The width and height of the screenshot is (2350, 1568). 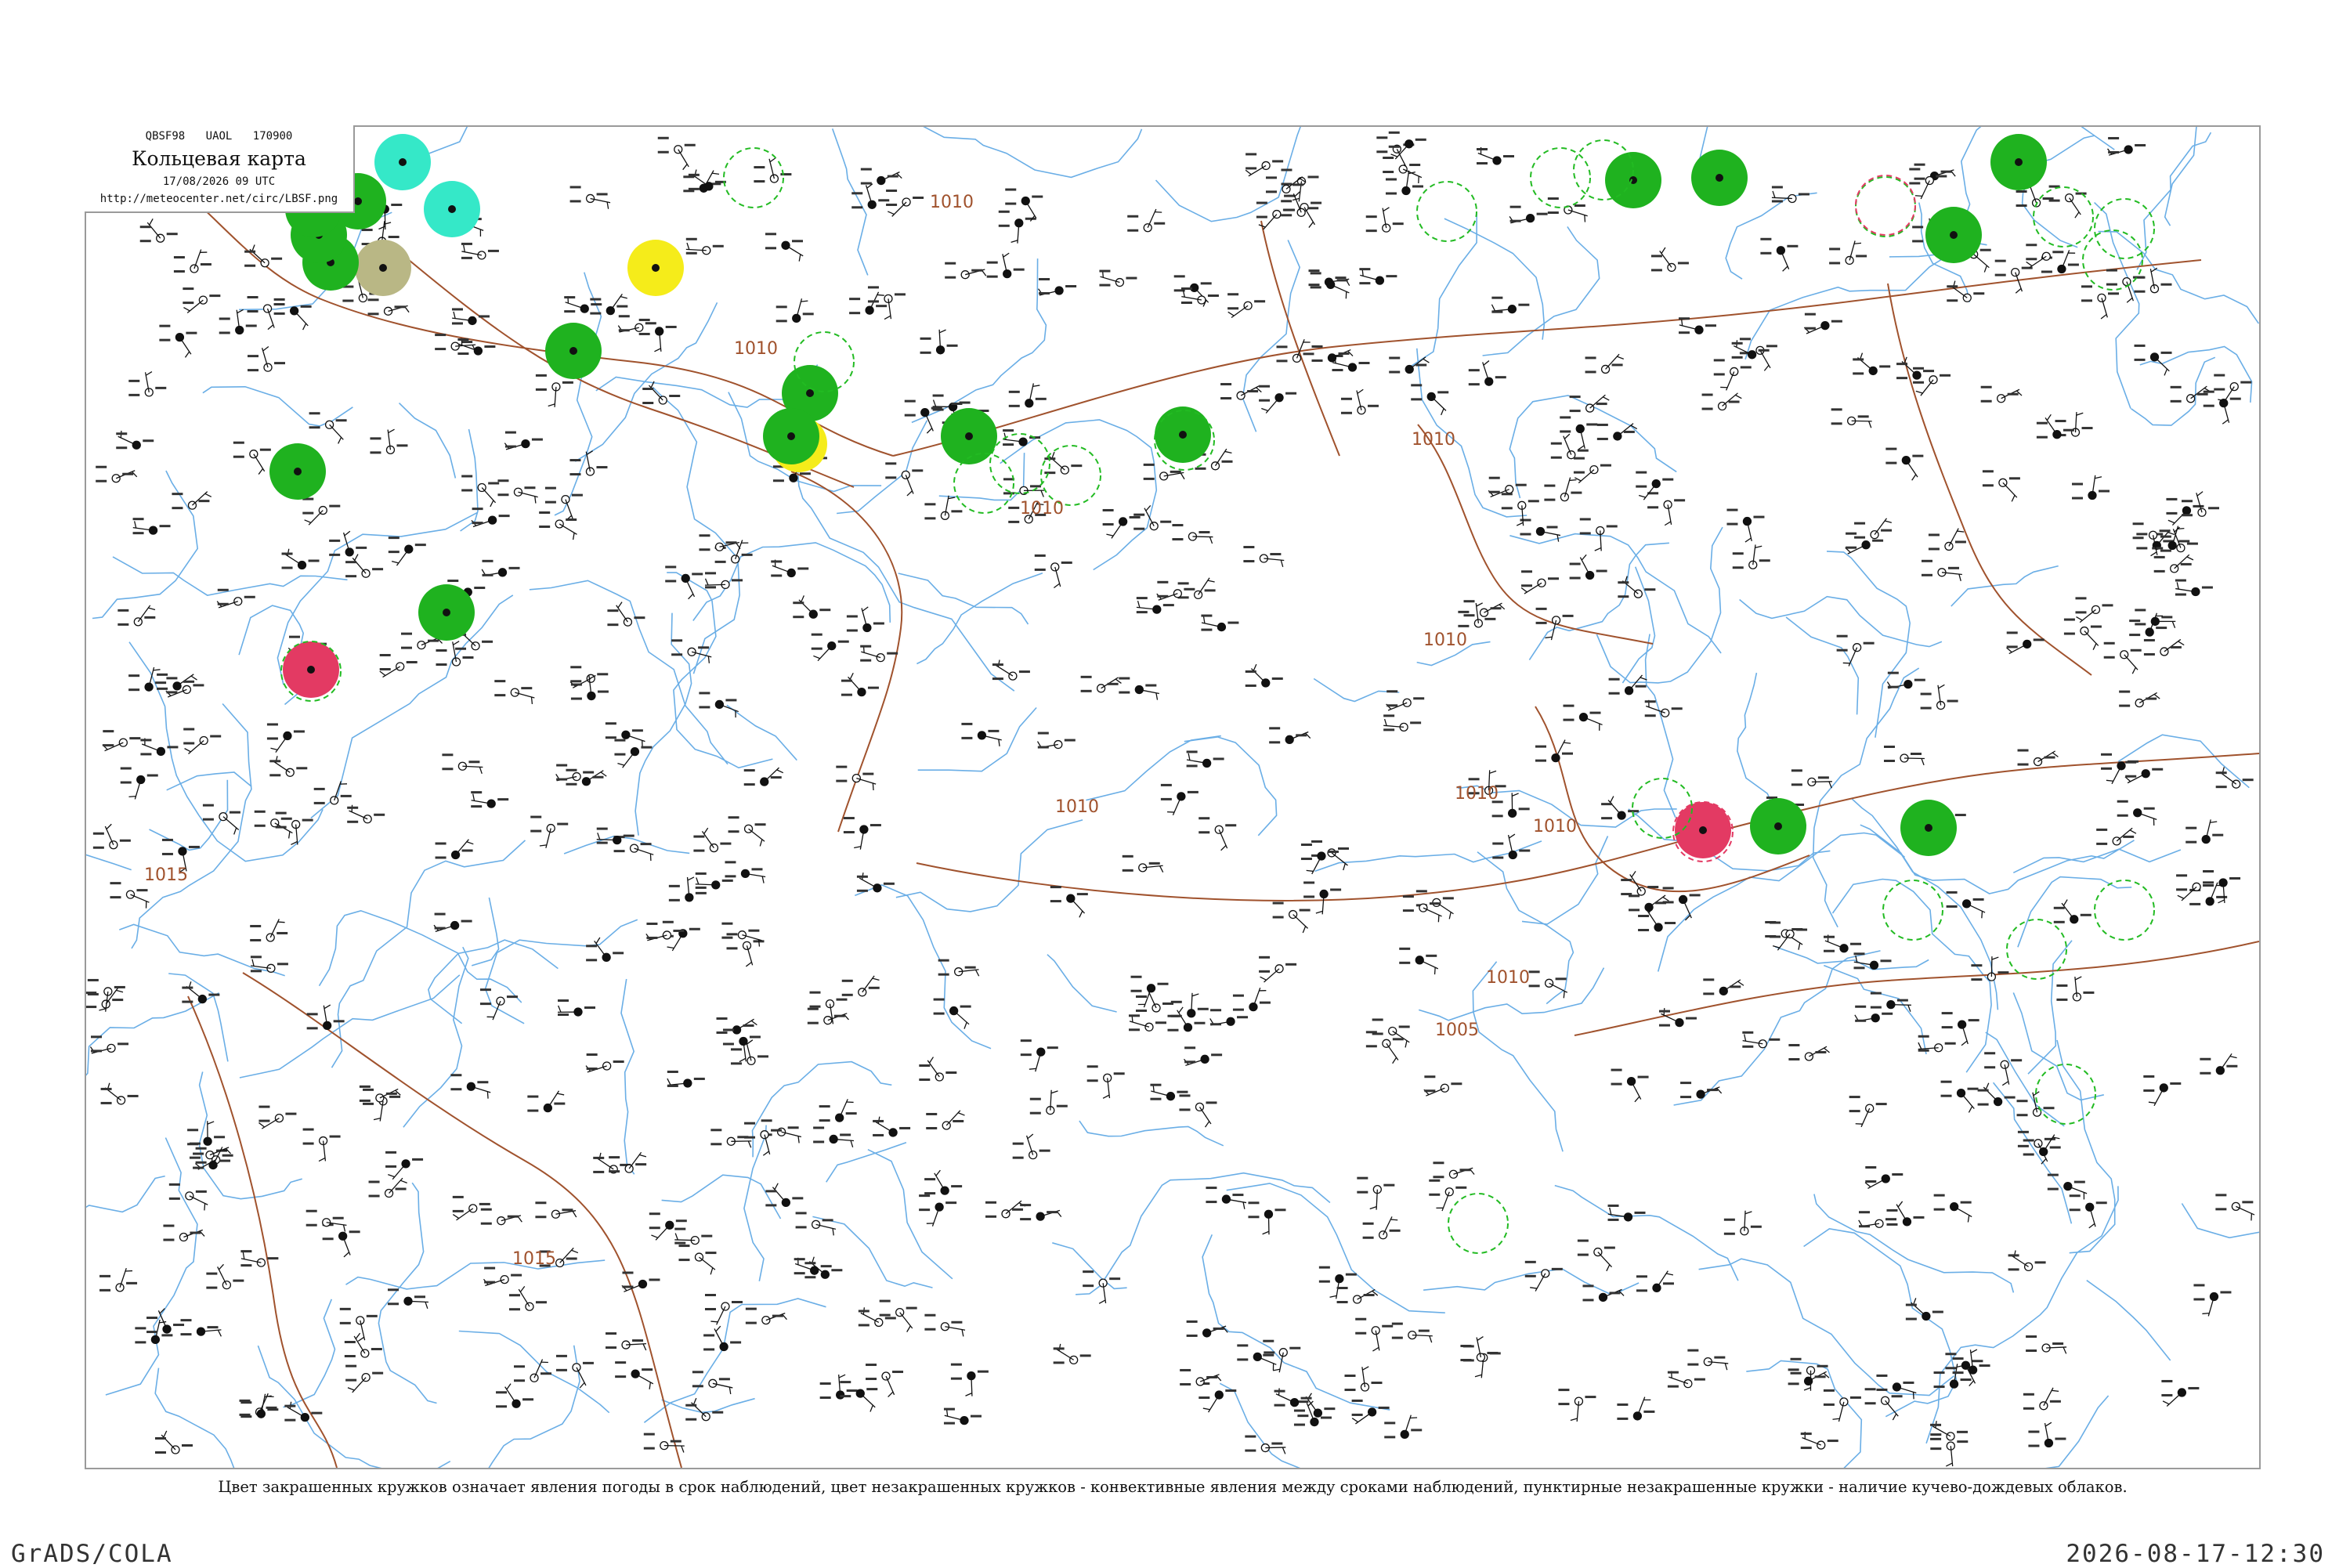 I want to click on source-url: http://meteocenter.net/circ/LBSF.png, so click(x=219, y=199).